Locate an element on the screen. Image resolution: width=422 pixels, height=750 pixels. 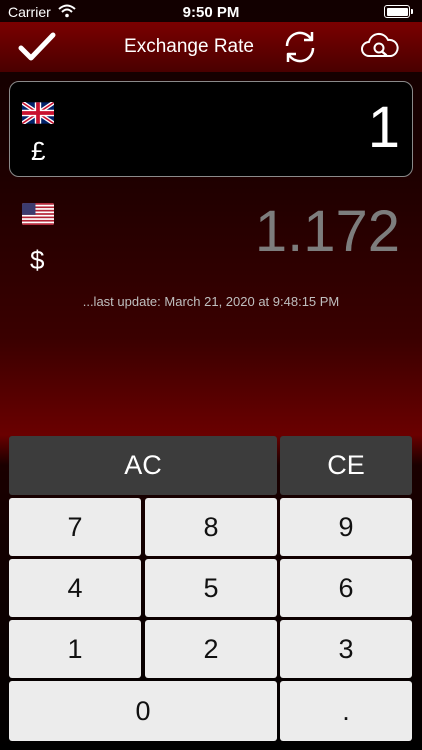
from-currency-field: £ 1 is located at coordinates (211, 129).